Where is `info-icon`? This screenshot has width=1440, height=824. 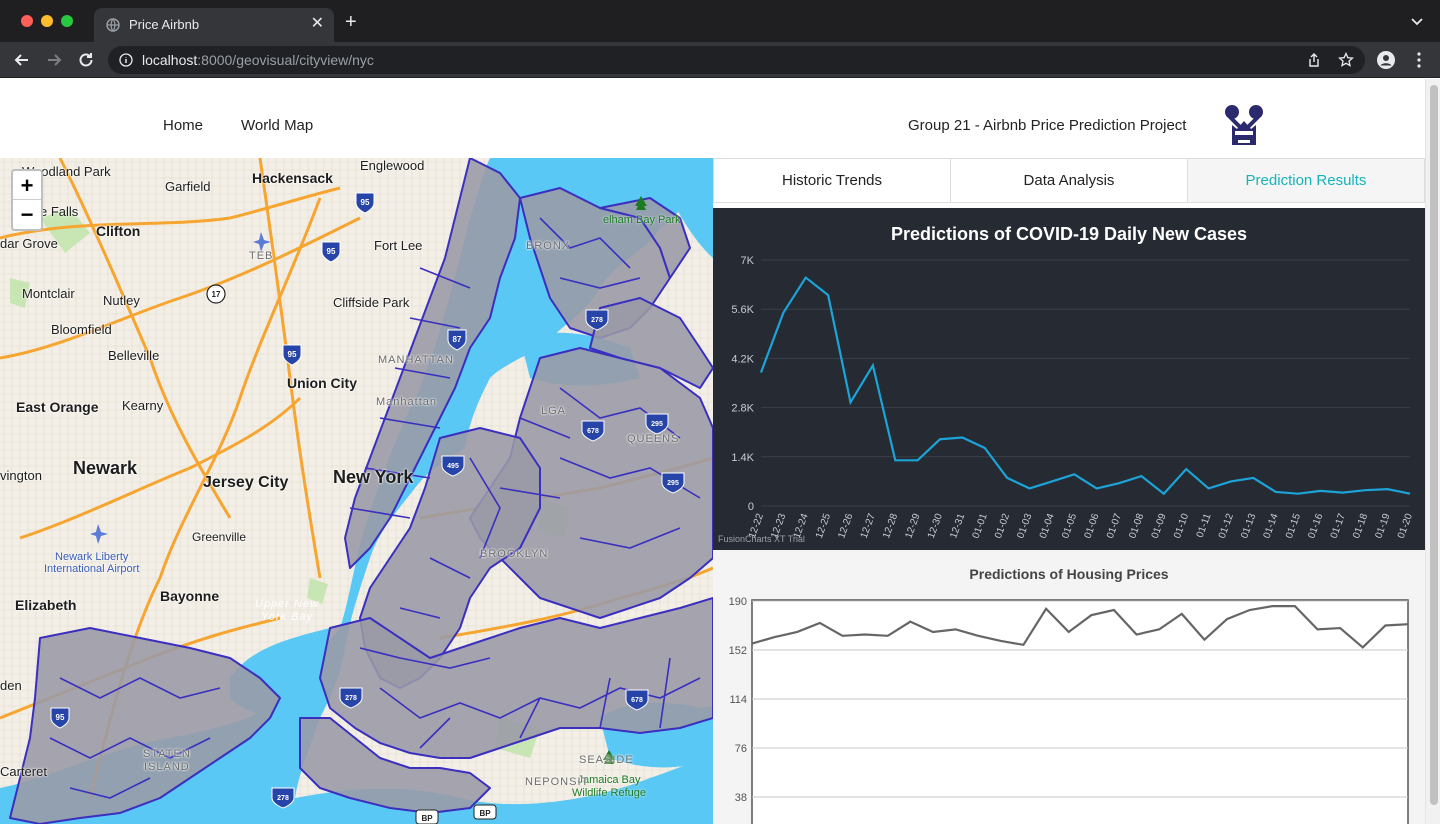
info-icon is located at coordinates (126, 60).